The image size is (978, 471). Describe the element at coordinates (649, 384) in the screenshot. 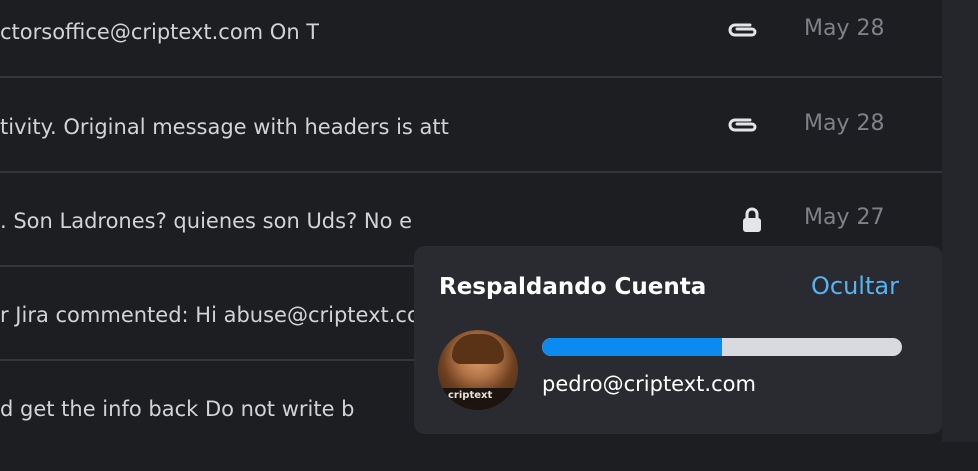

I see `account-email: pedro@criptext.com` at that location.